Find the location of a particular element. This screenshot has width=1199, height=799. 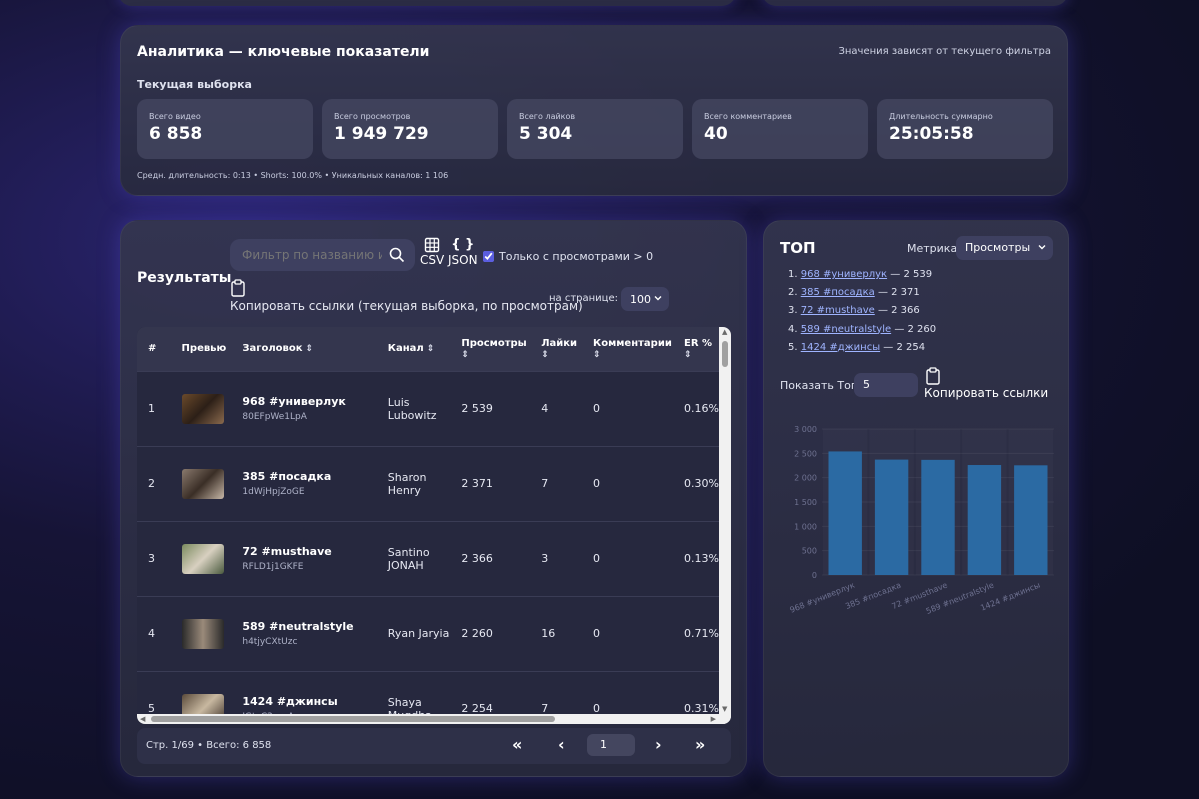

scroll-down-arrow-icon: ▼ is located at coordinates (724, 709).